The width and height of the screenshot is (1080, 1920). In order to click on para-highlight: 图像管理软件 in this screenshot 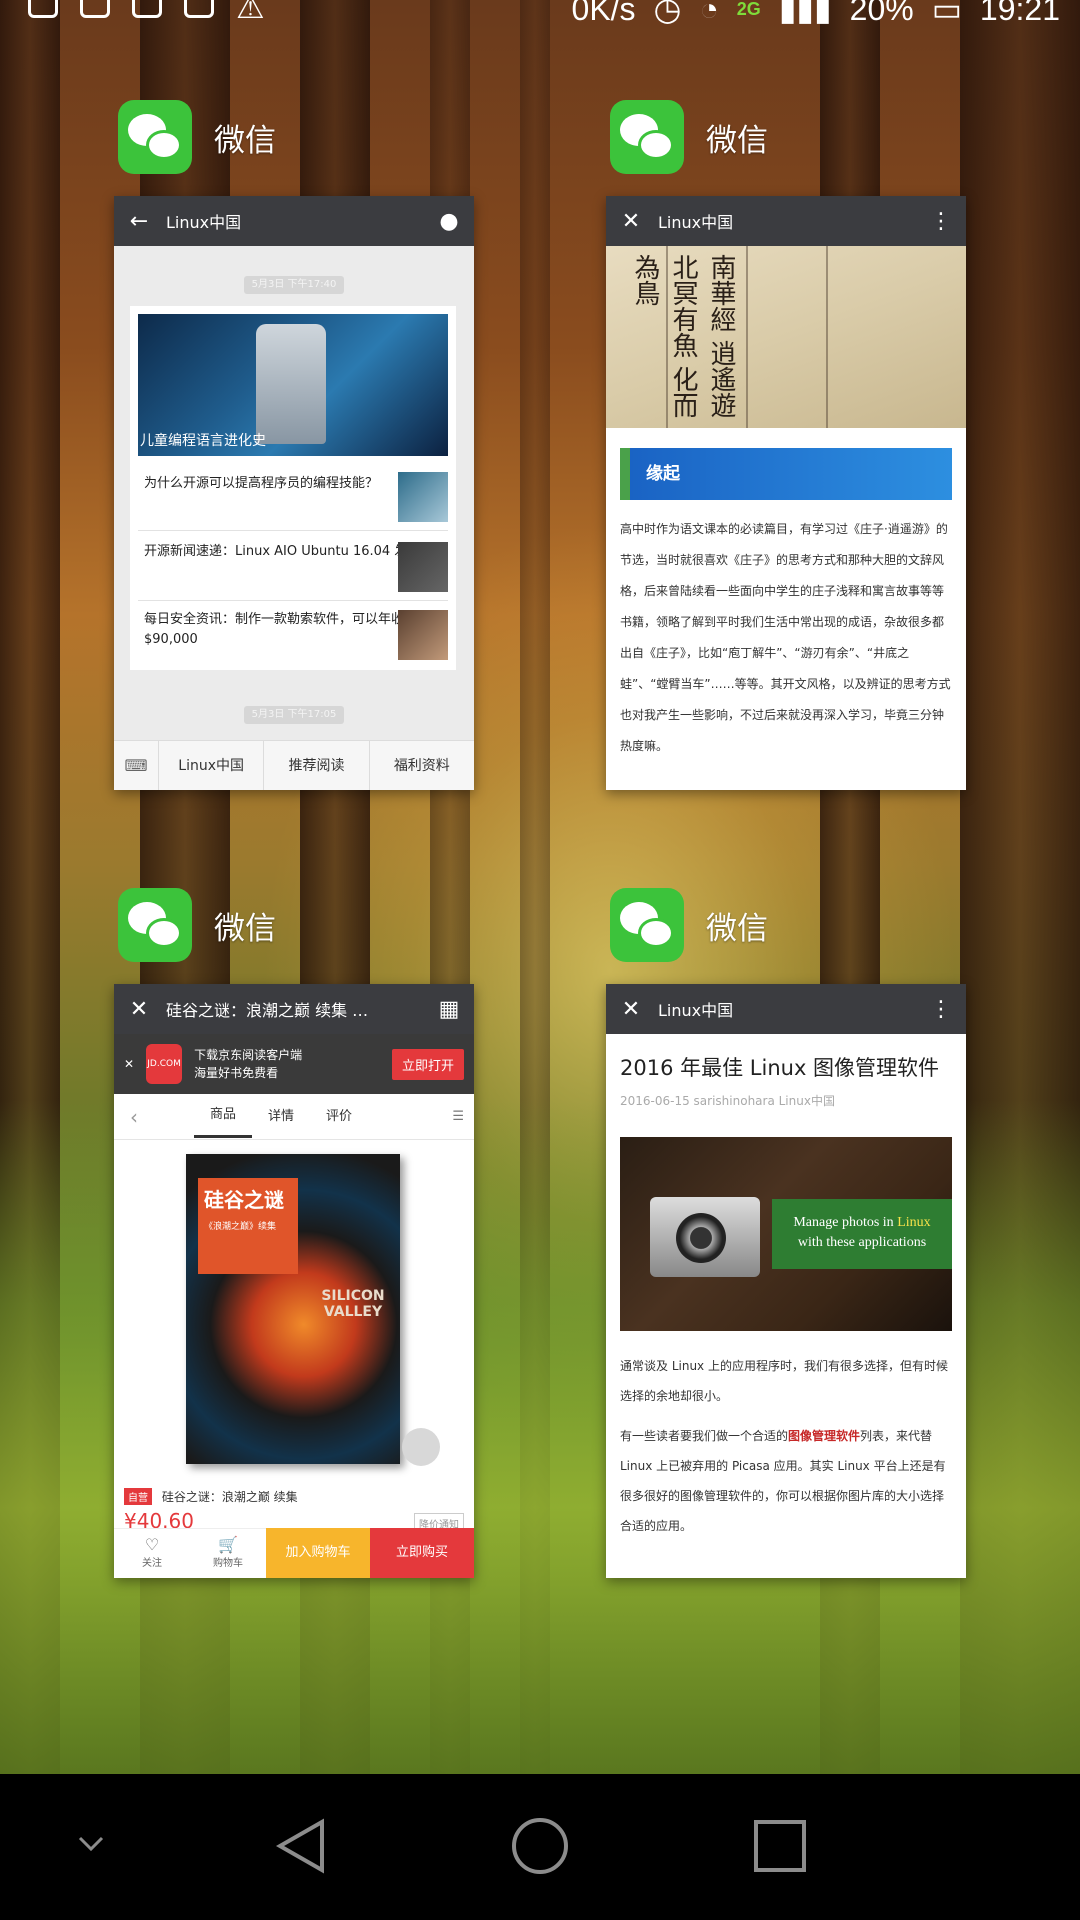, I will do `click(824, 1436)`.